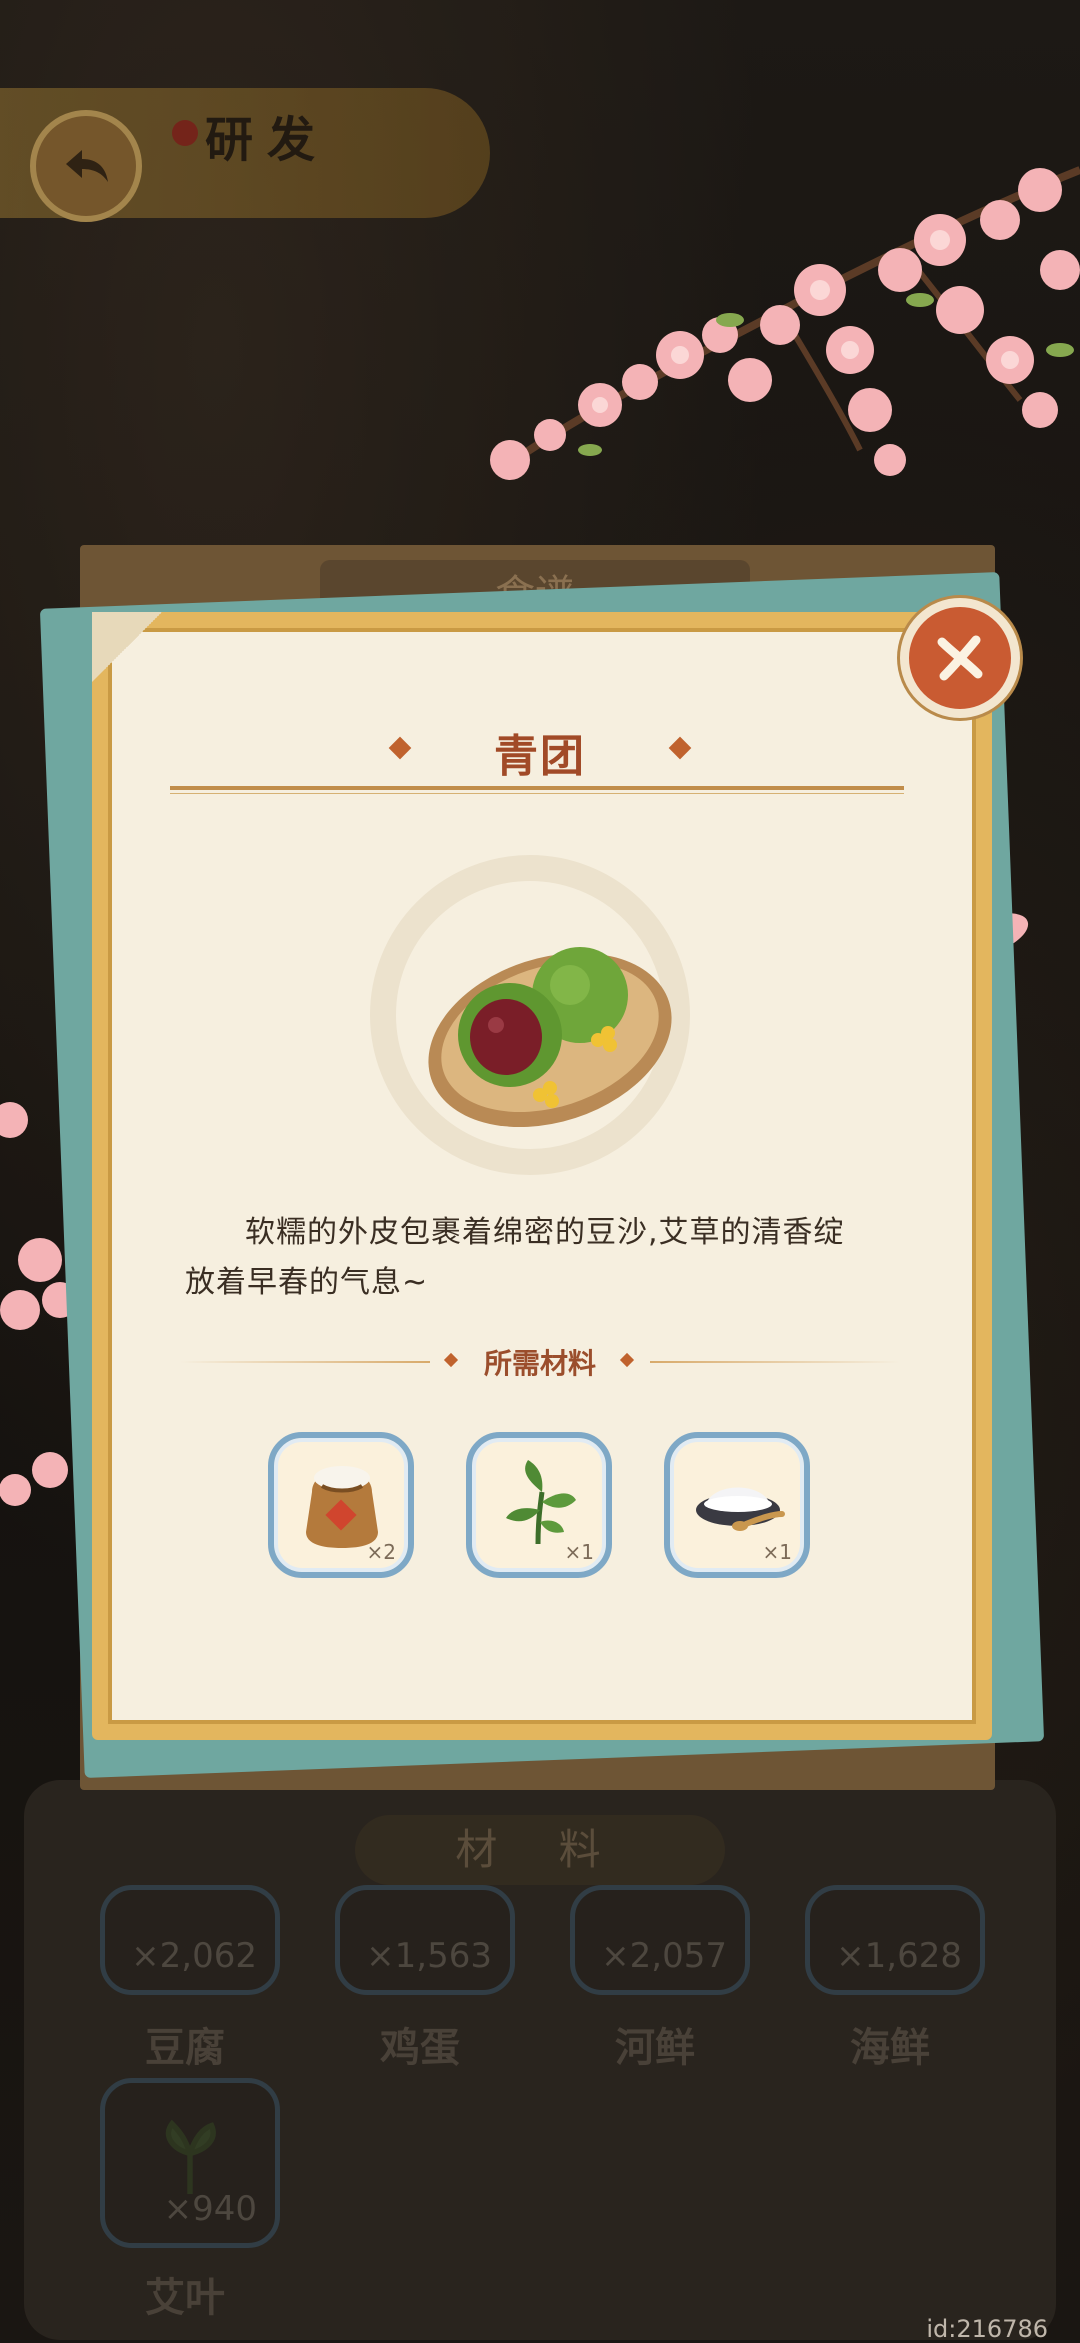  Describe the element at coordinates (785, 323) in the screenshot. I see `cherry-blossom-branch` at that location.